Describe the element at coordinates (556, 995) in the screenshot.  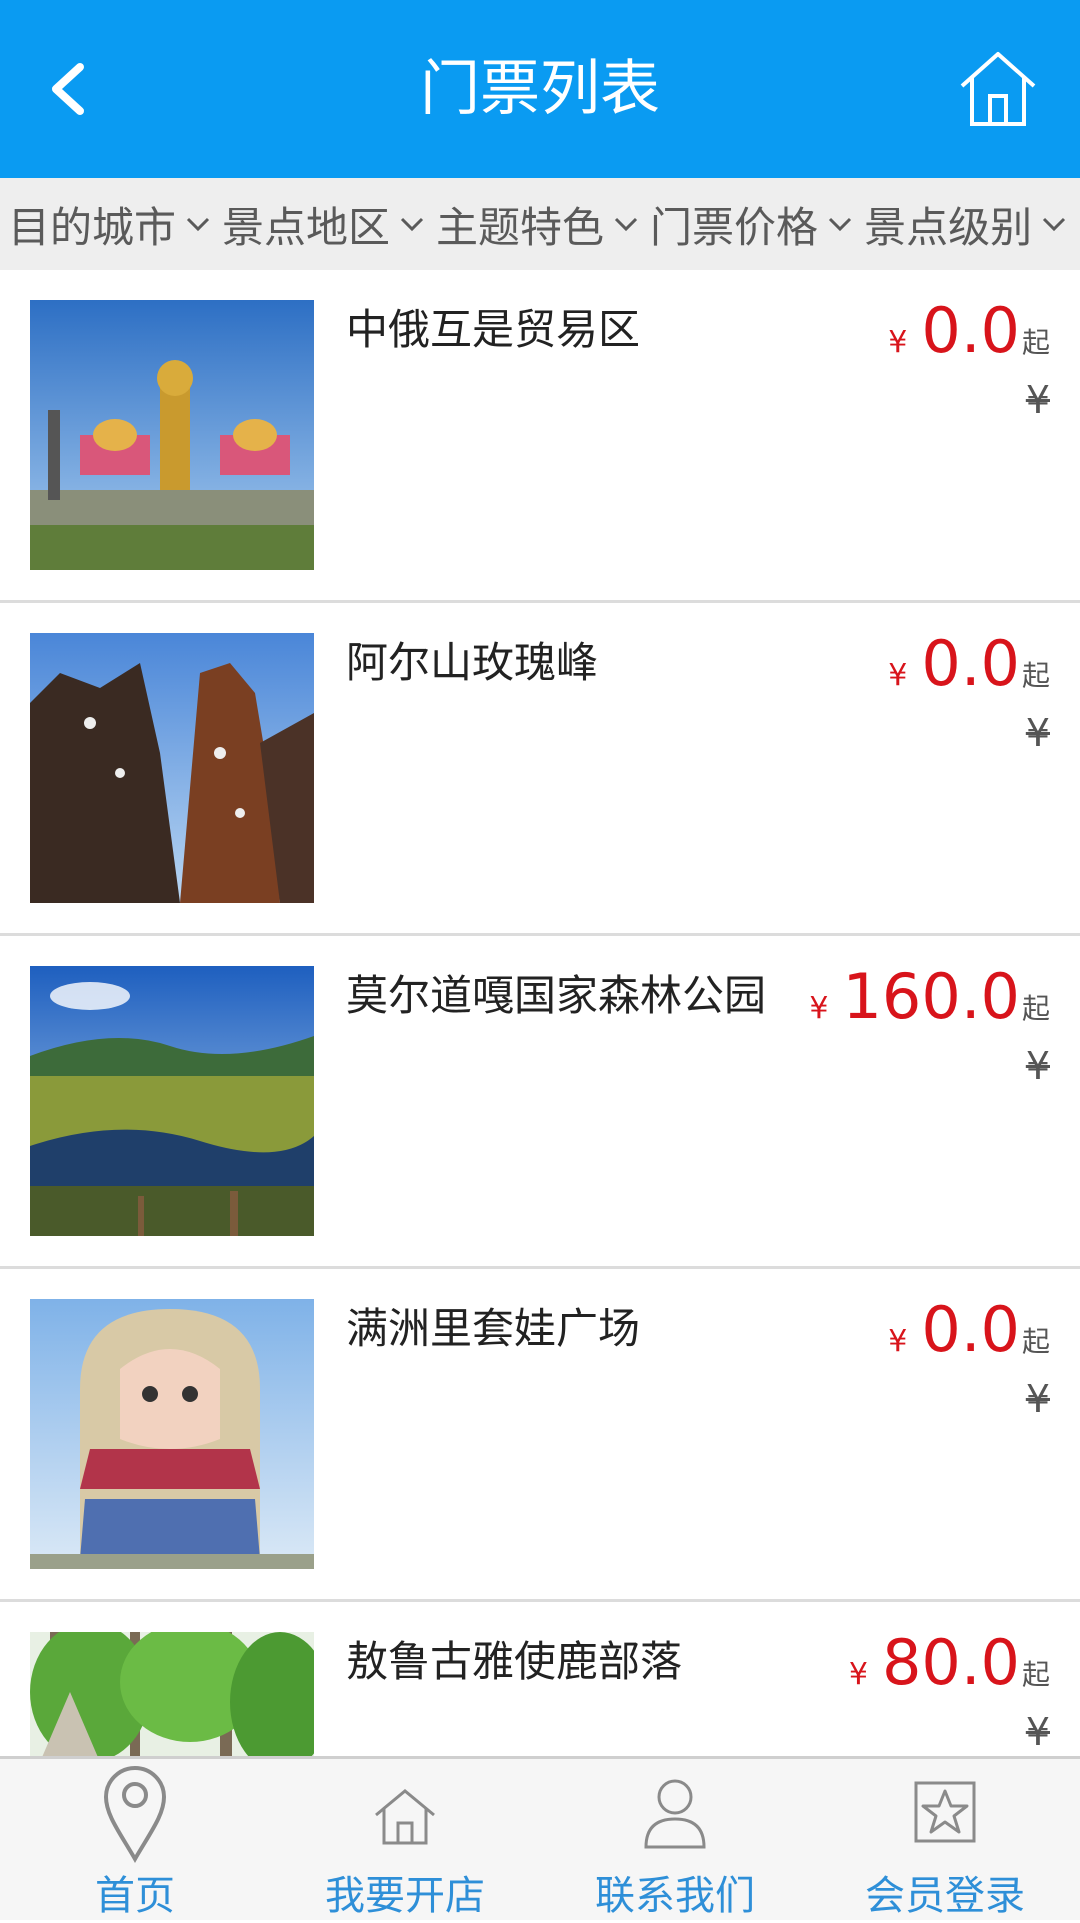
I see `scenic-name: 莫尔道嘎国家森林公园` at that location.